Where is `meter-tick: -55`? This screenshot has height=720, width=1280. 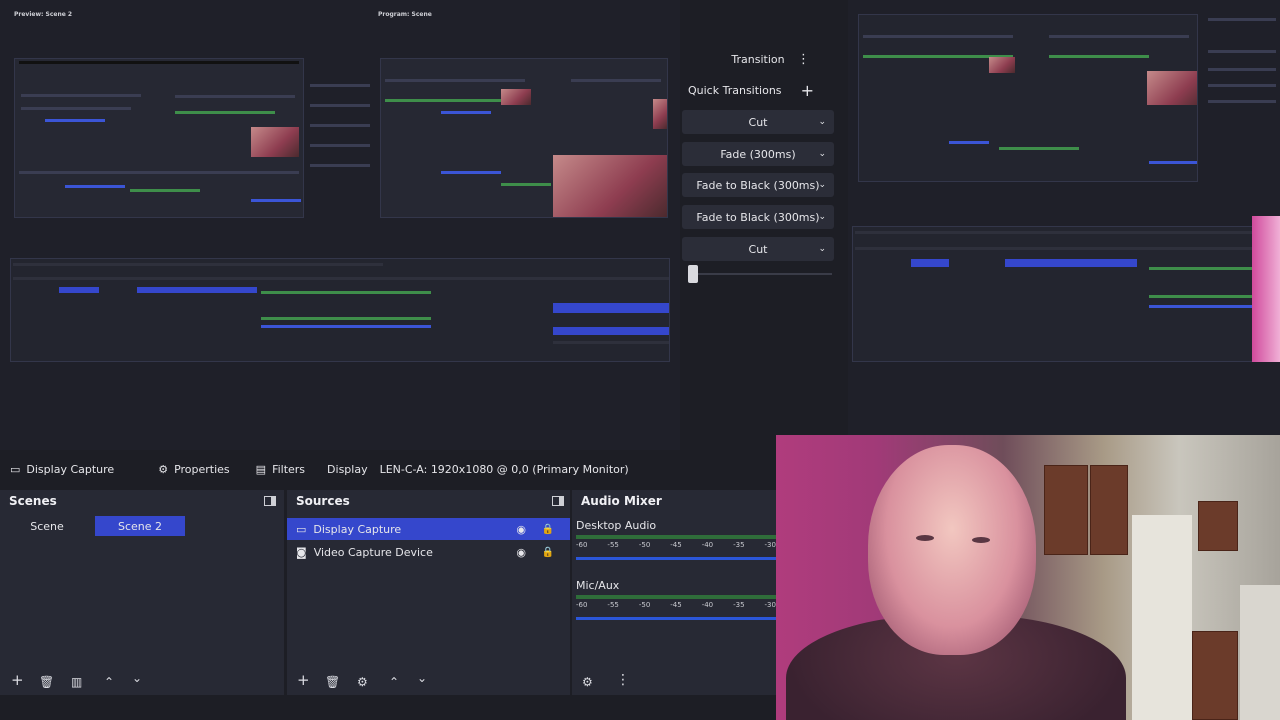 meter-tick: -55 is located at coordinates (613, 545).